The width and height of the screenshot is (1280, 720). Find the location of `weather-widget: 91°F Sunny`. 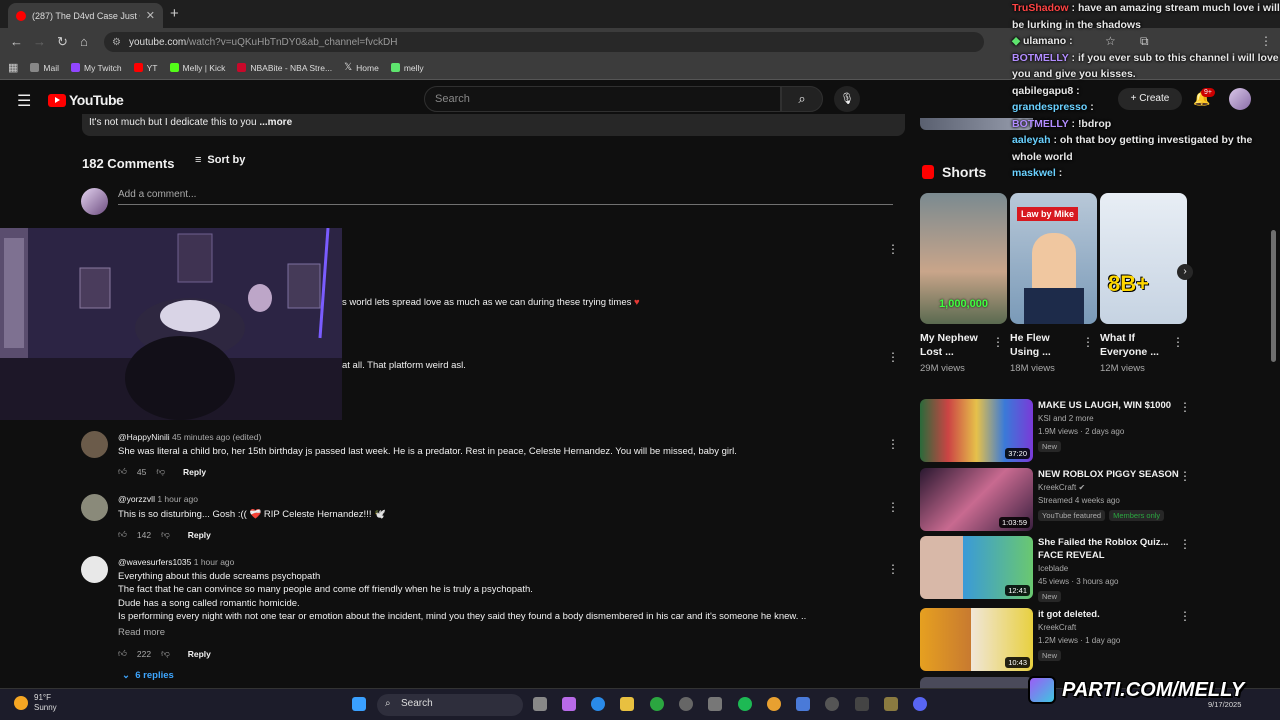

weather-widget: 91°F Sunny is located at coordinates (35, 703).